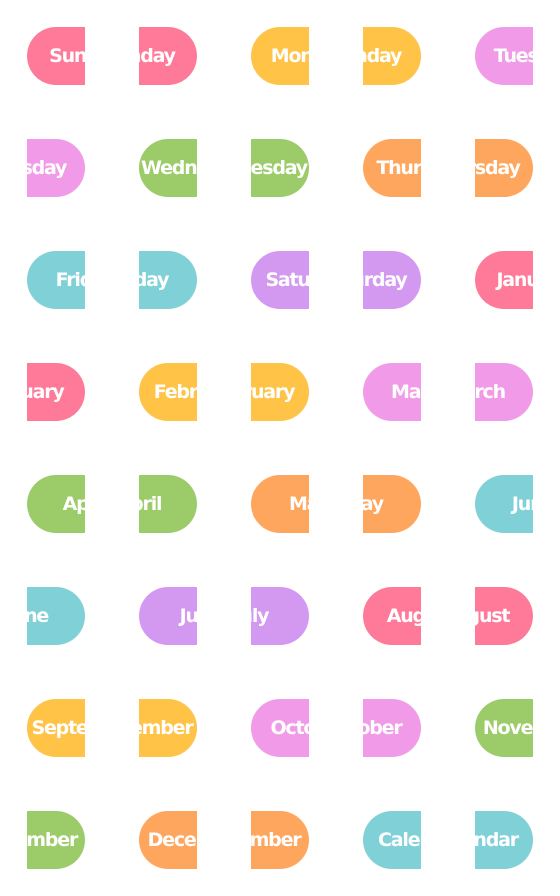 The image size is (560, 896). I want to click on sticker-thursday-left-half: Thursday, so click(392, 168).